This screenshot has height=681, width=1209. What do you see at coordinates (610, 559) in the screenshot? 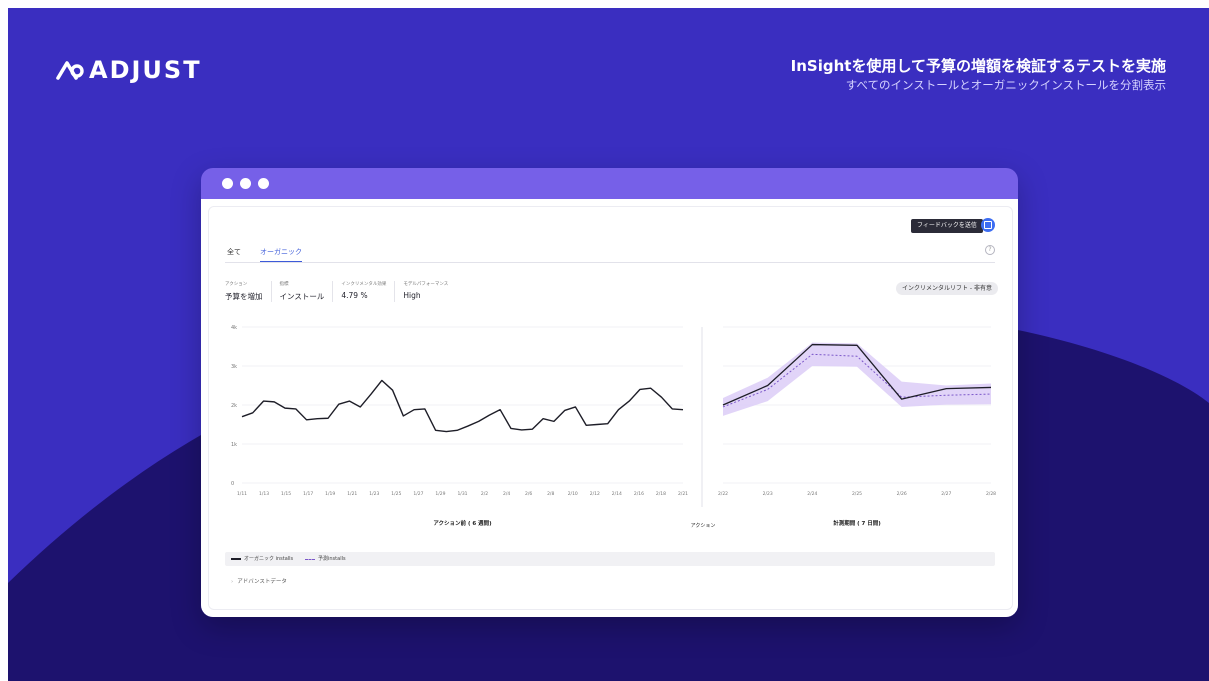
I see `chart-legend: オーガニック installs 予測installs` at bounding box center [610, 559].